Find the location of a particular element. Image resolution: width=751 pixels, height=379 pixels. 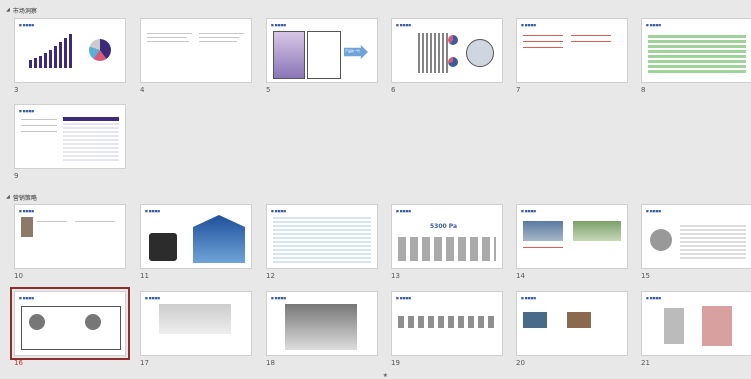

slide-number: 18 is located at coordinates (270, 363).